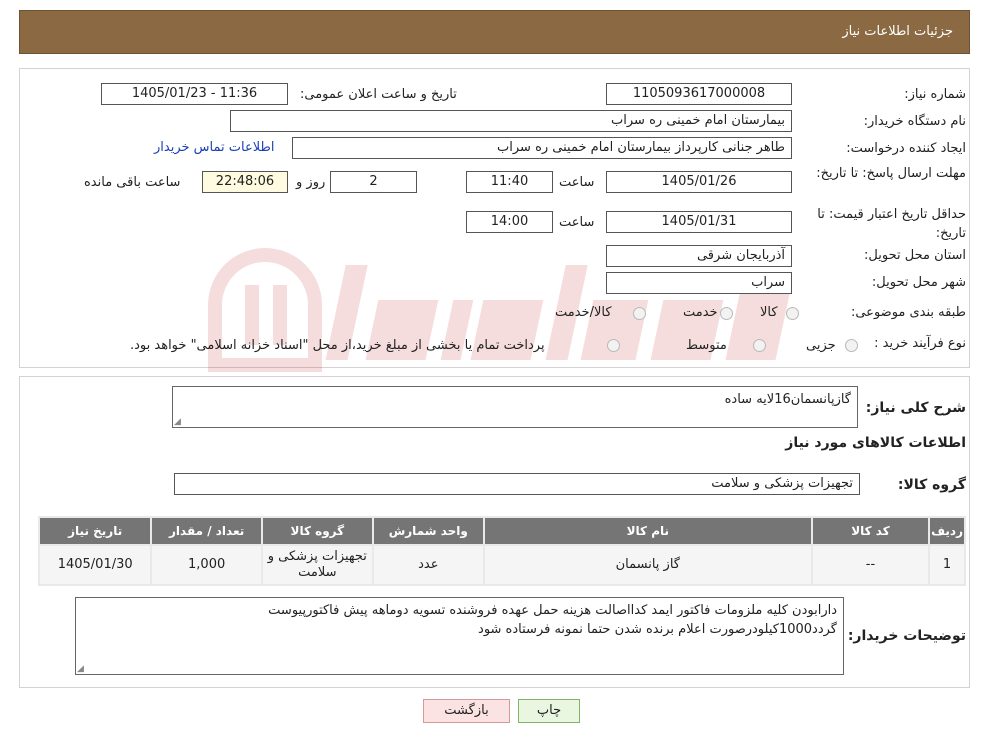 The width and height of the screenshot is (985, 744). Describe the element at coordinates (699, 94) in the screenshot. I see `need-number-field: 1105093617000008` at that location.